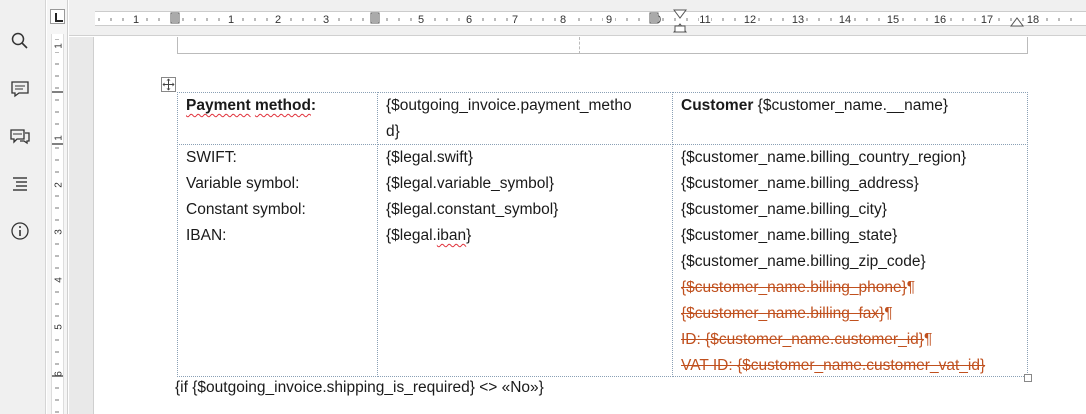 The height and width of the screenshot is (414, 1086). Describe the element at coordinates (717, 105) in the screenshot. I see `customer-label: Customer` at that location.